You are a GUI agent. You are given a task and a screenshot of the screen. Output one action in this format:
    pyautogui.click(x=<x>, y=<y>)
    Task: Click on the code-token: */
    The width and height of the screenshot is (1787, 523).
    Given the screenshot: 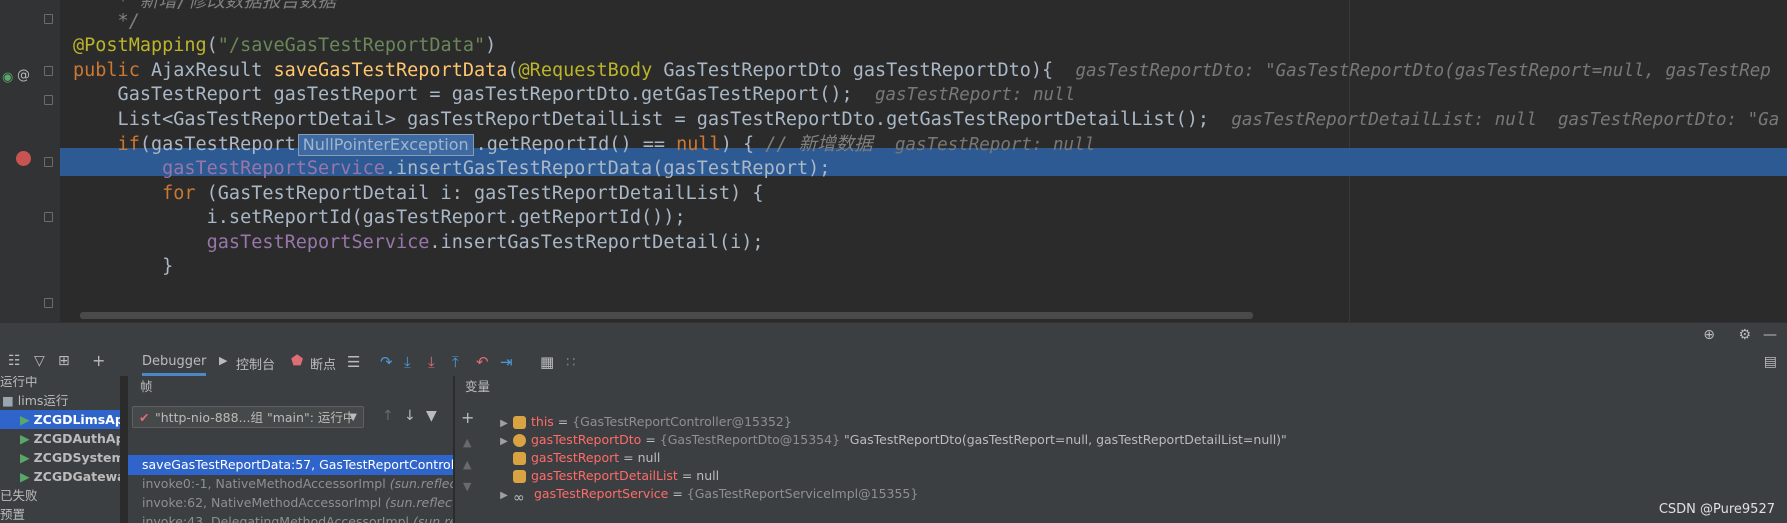 What is the action you would take?
    pyautogui.click(x=106, y=21)
    